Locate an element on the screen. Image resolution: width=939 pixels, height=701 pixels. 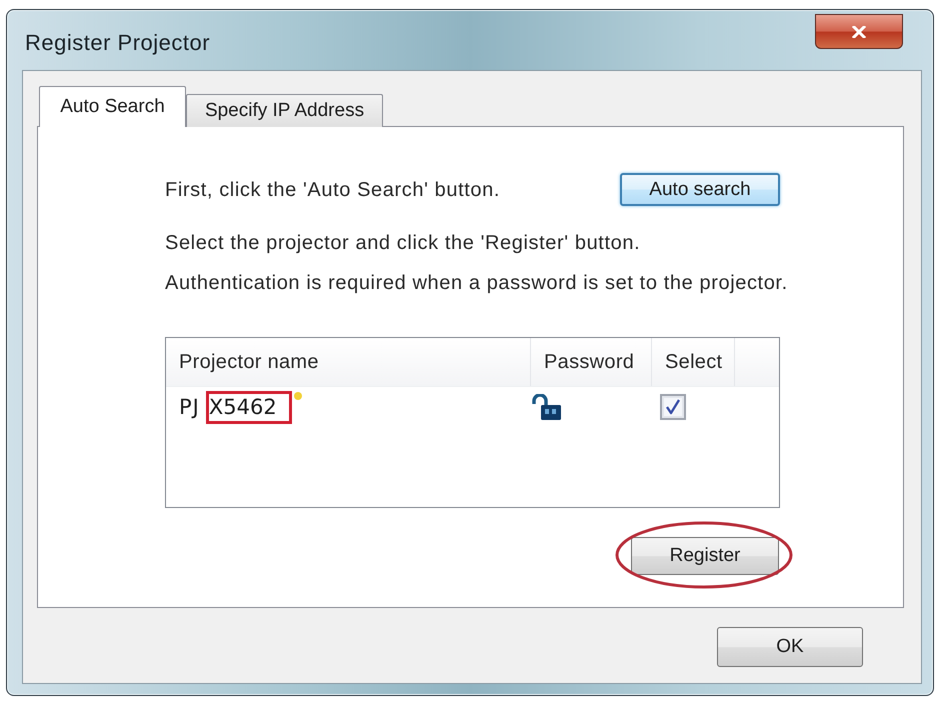
select-checkbox is located at coordinates (673, 407).